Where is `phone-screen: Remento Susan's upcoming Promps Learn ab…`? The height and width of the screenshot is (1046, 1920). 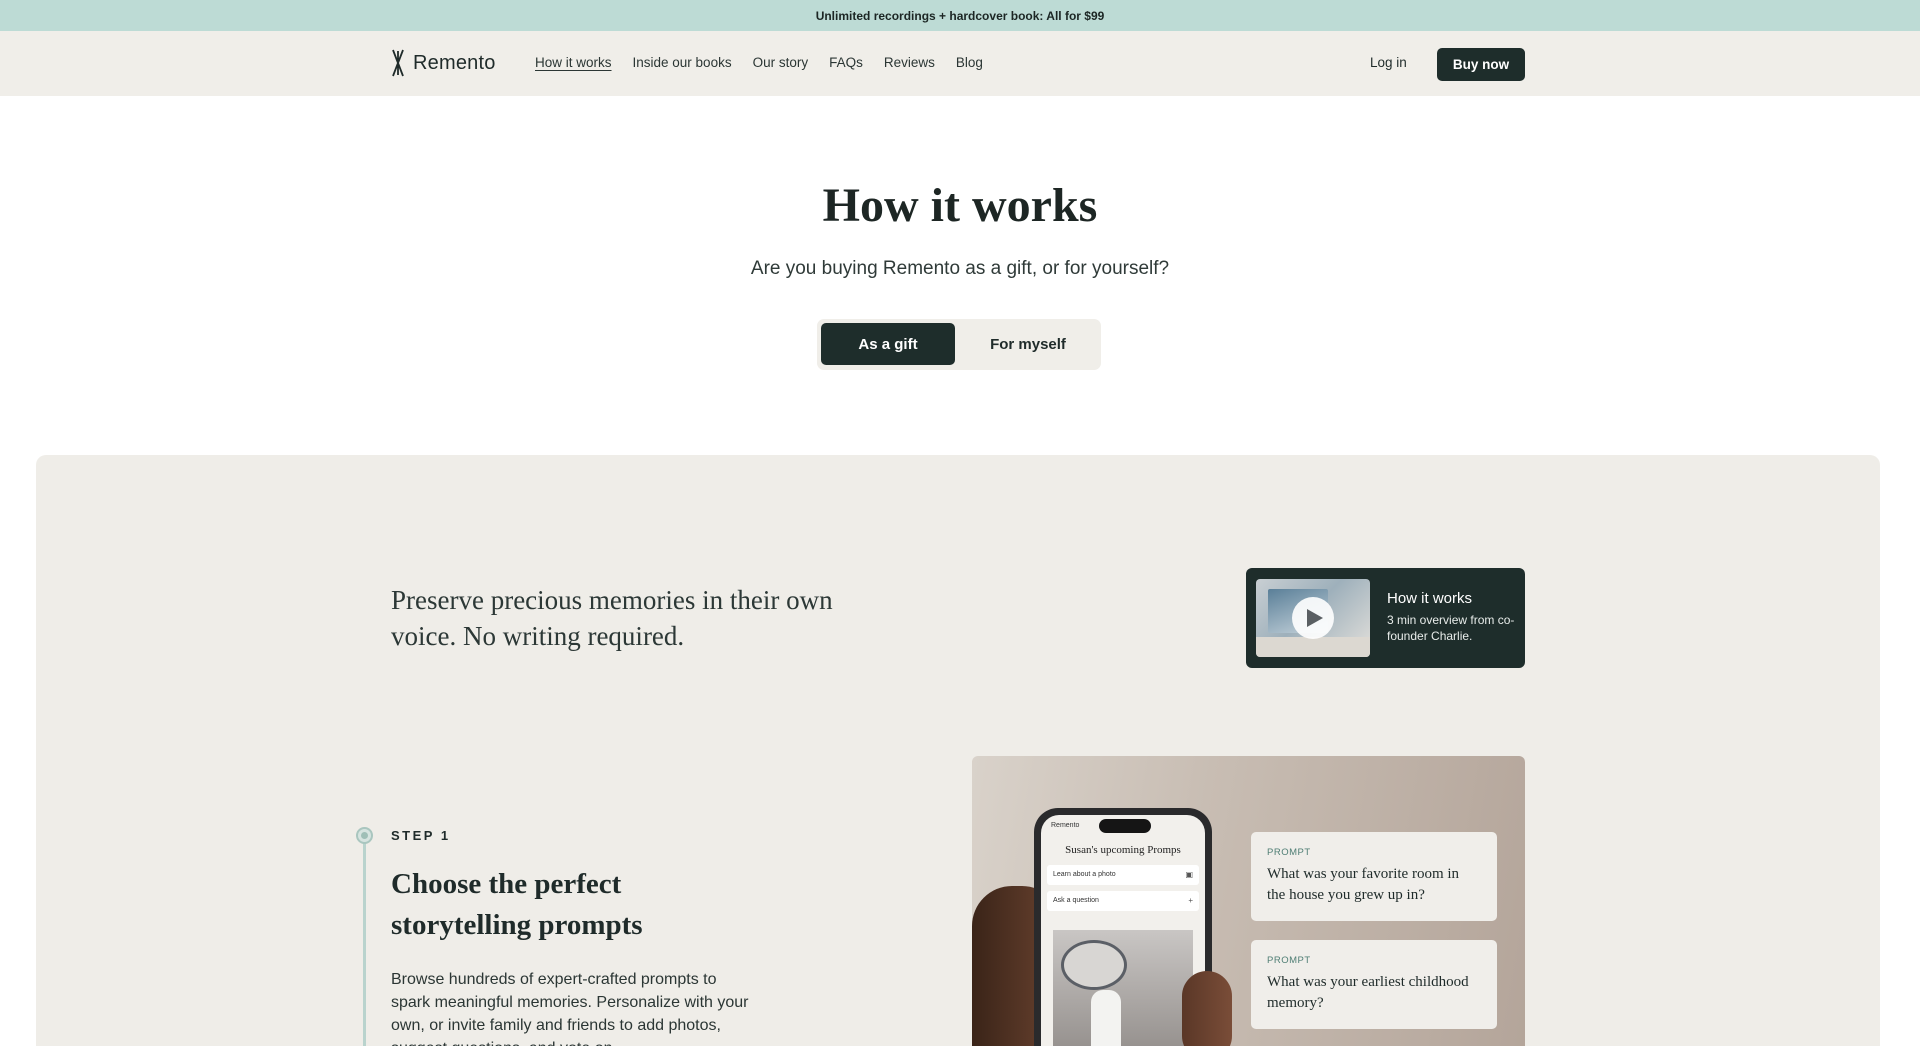
phone-screen: Remento Susan's upcoming Promps Learn ab… is located at coordinates (1123, 930).